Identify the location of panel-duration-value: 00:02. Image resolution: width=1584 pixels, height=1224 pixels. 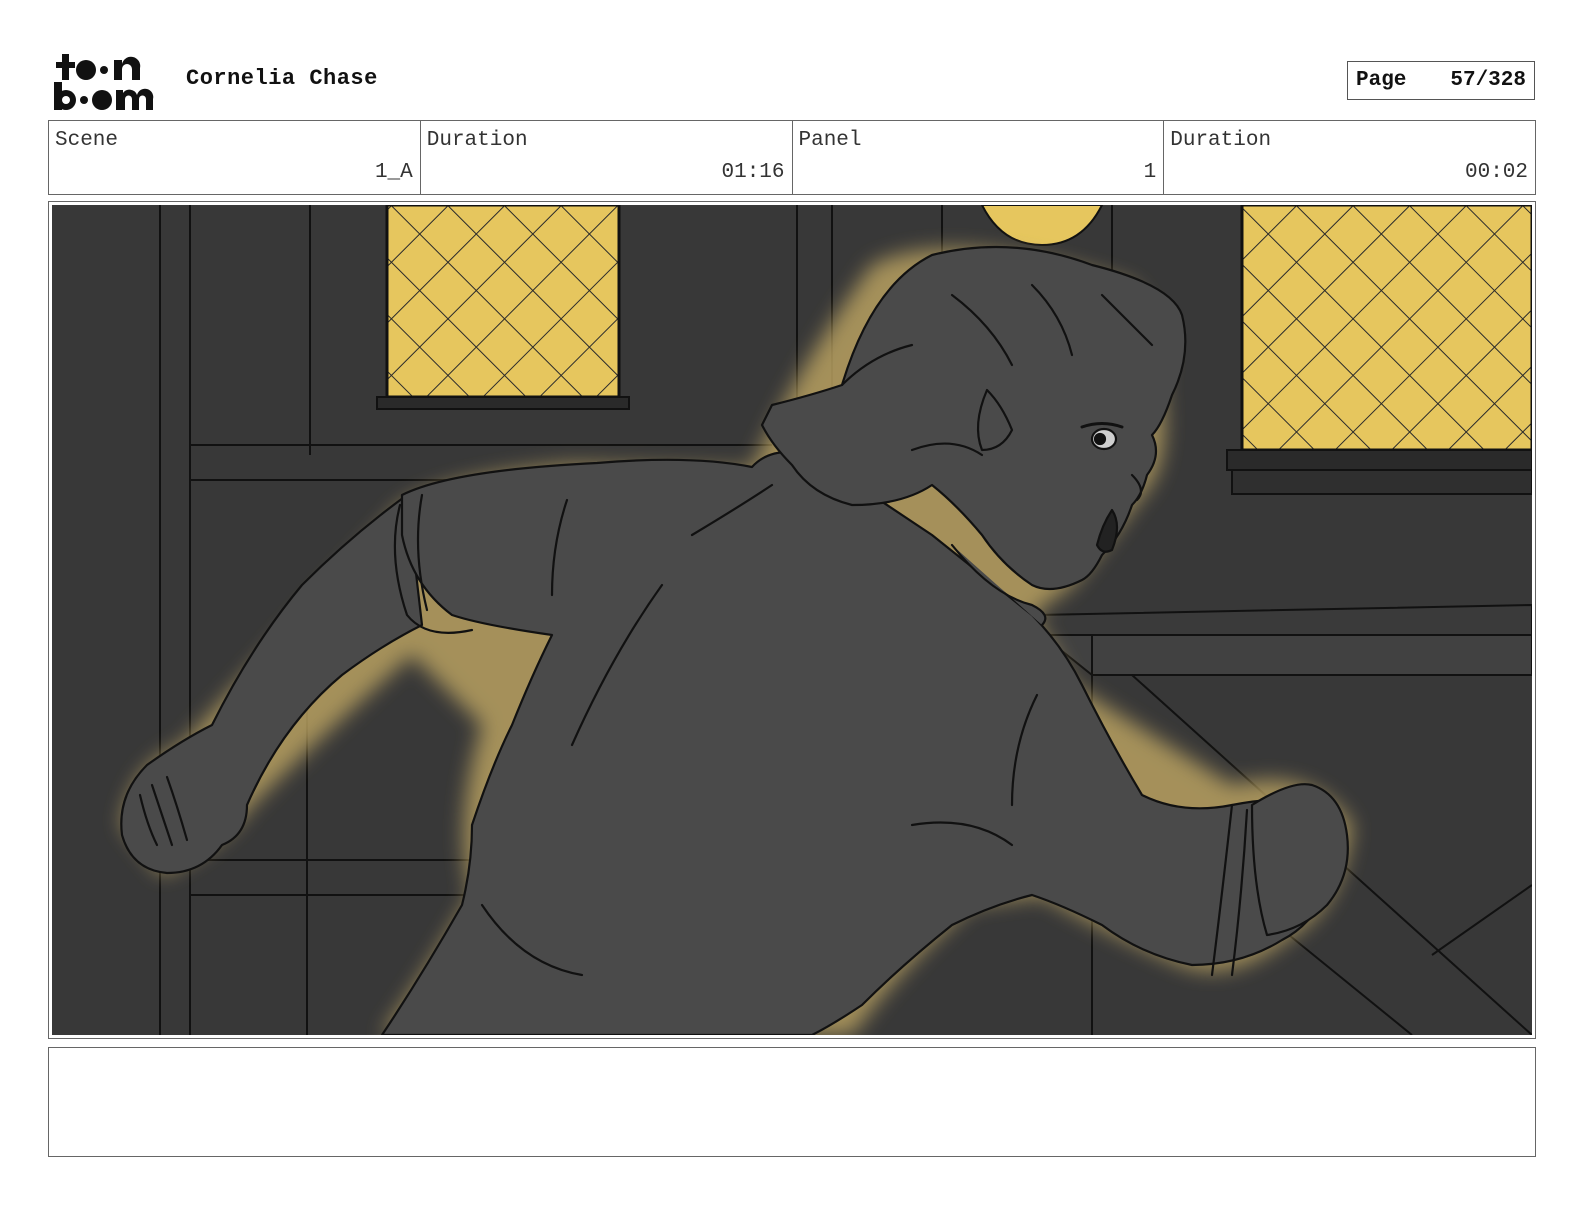
(1496, 172).